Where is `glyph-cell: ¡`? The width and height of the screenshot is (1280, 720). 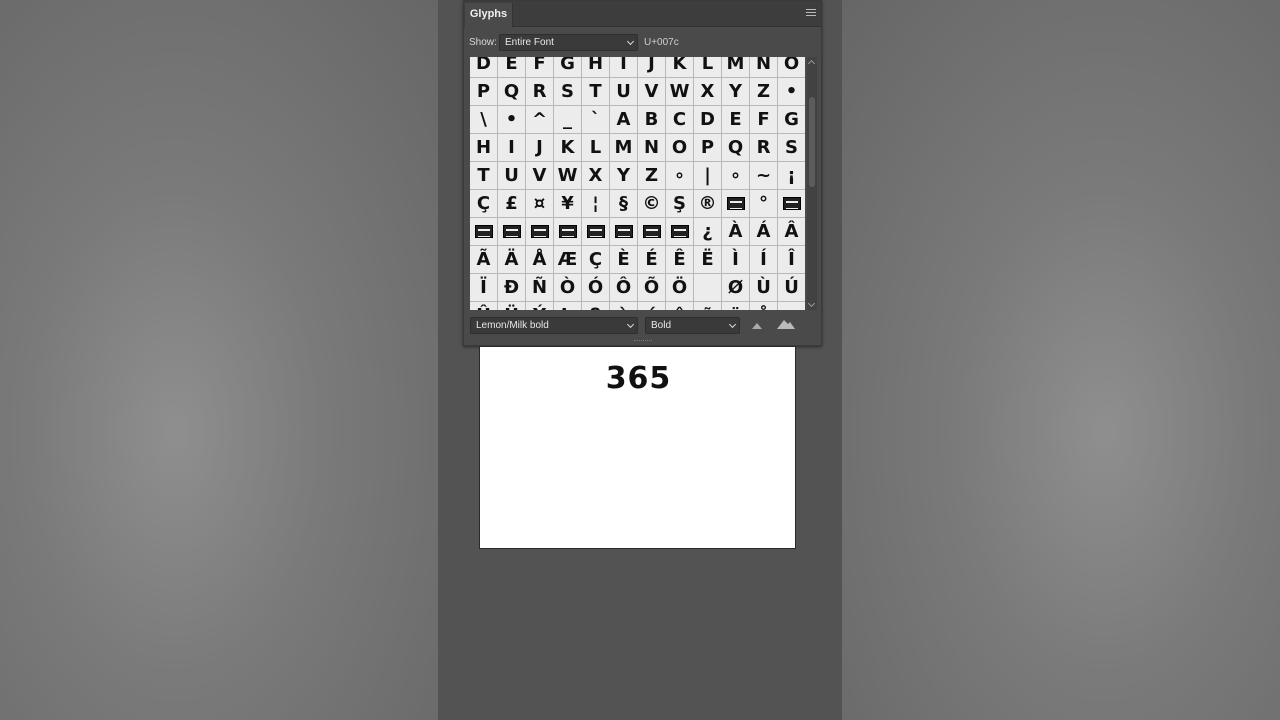
glyph-cell: ¡ is located at coordinates (791, 176).